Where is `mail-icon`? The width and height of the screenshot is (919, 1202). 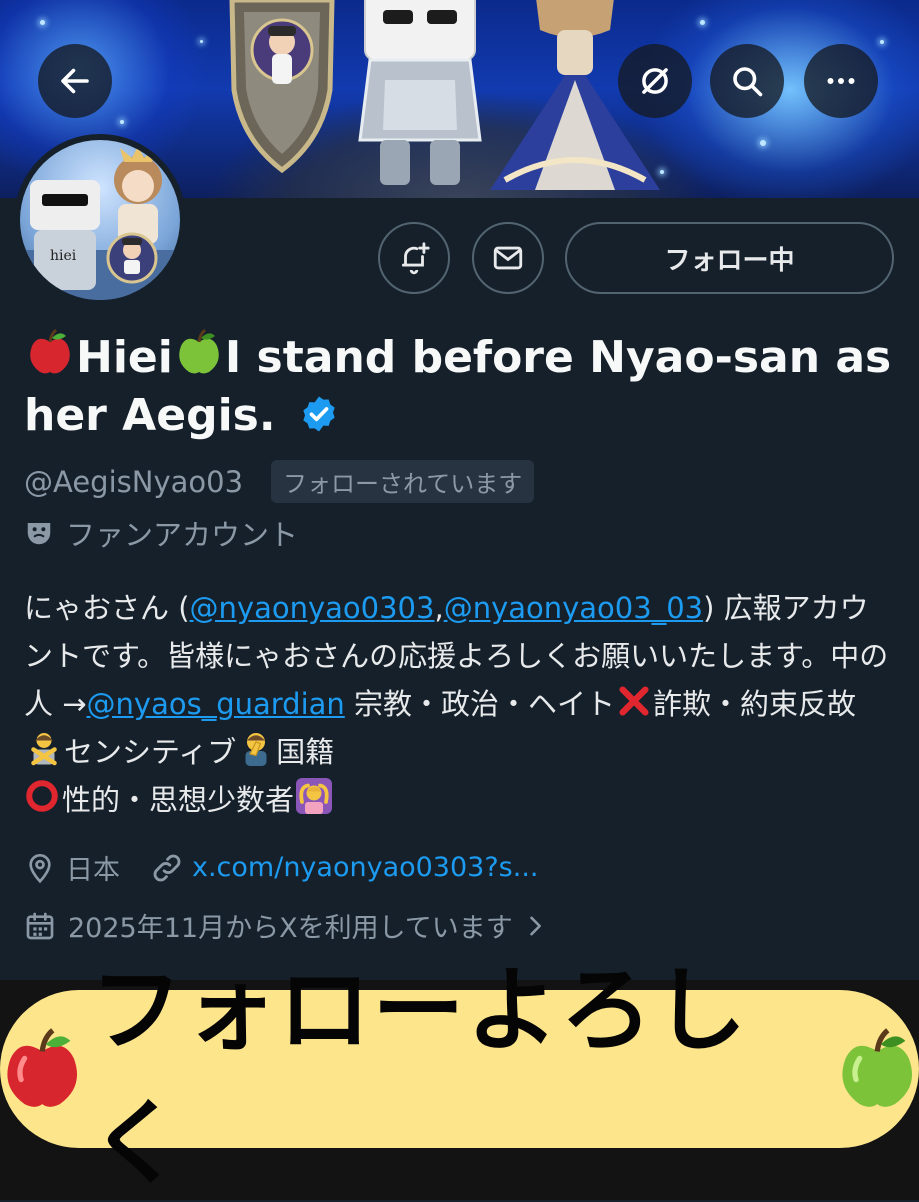 mail-icon is located at coordinates (508, 258).